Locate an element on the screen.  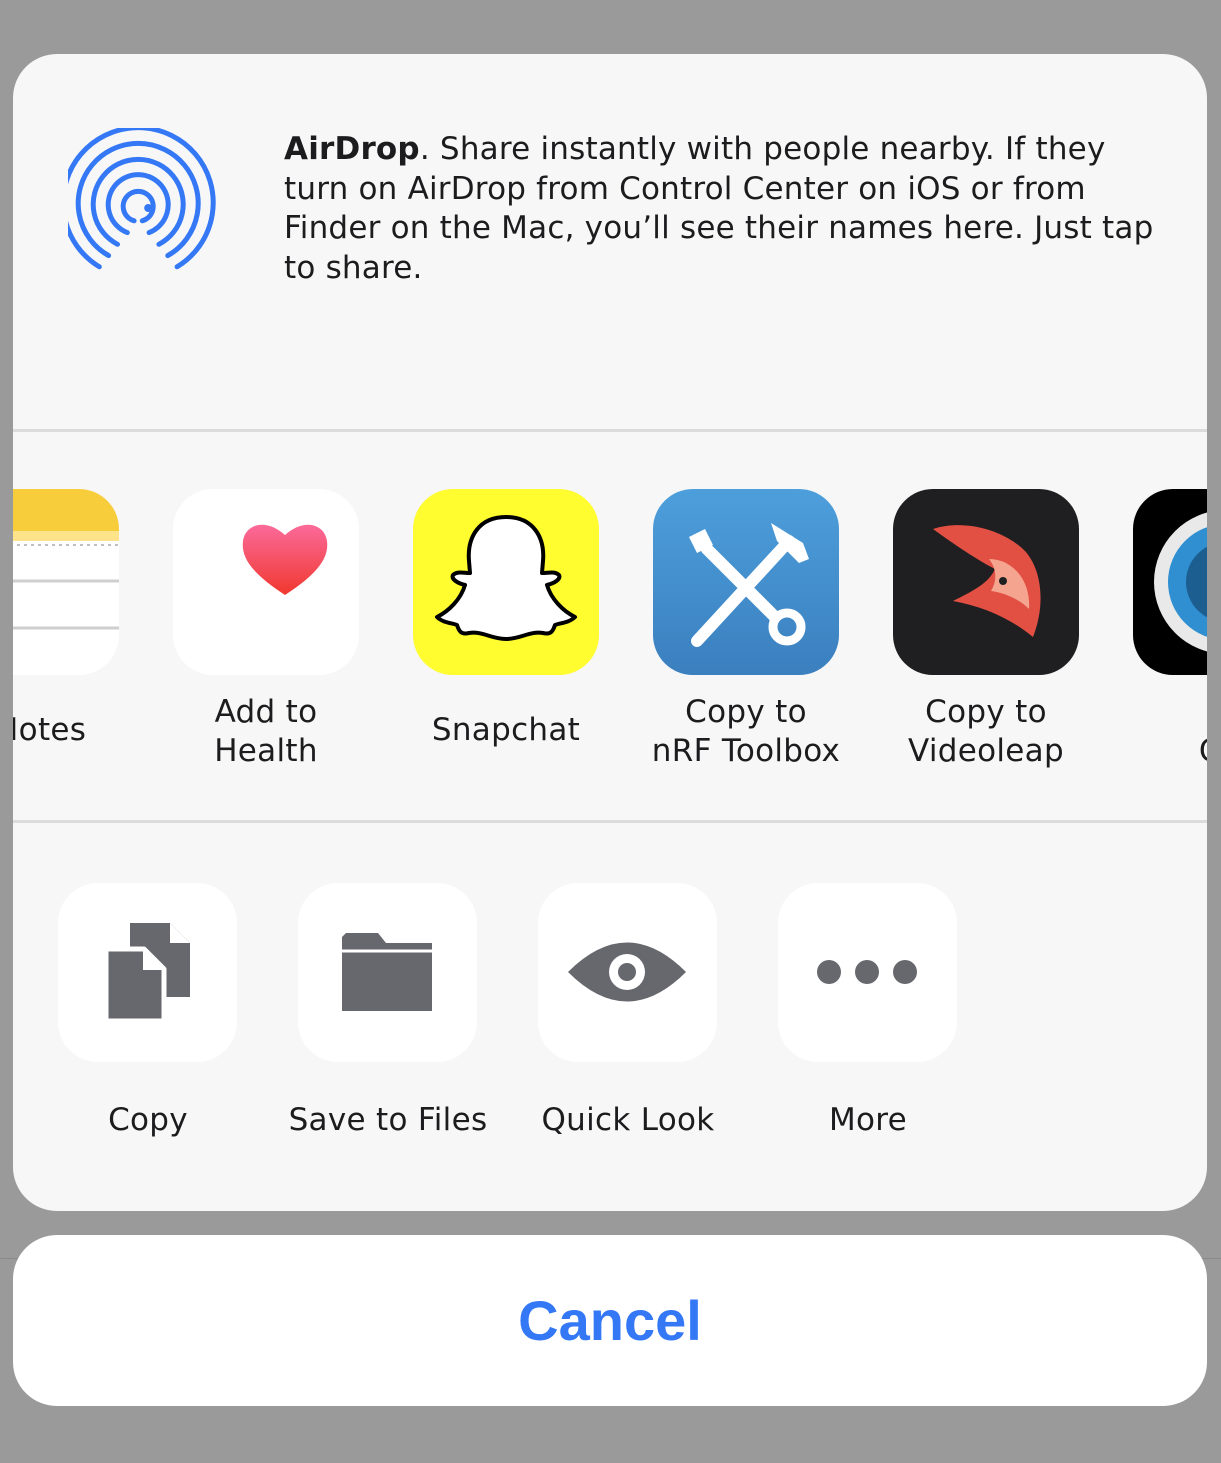
eye-icon is located at coordinates (627, 972).